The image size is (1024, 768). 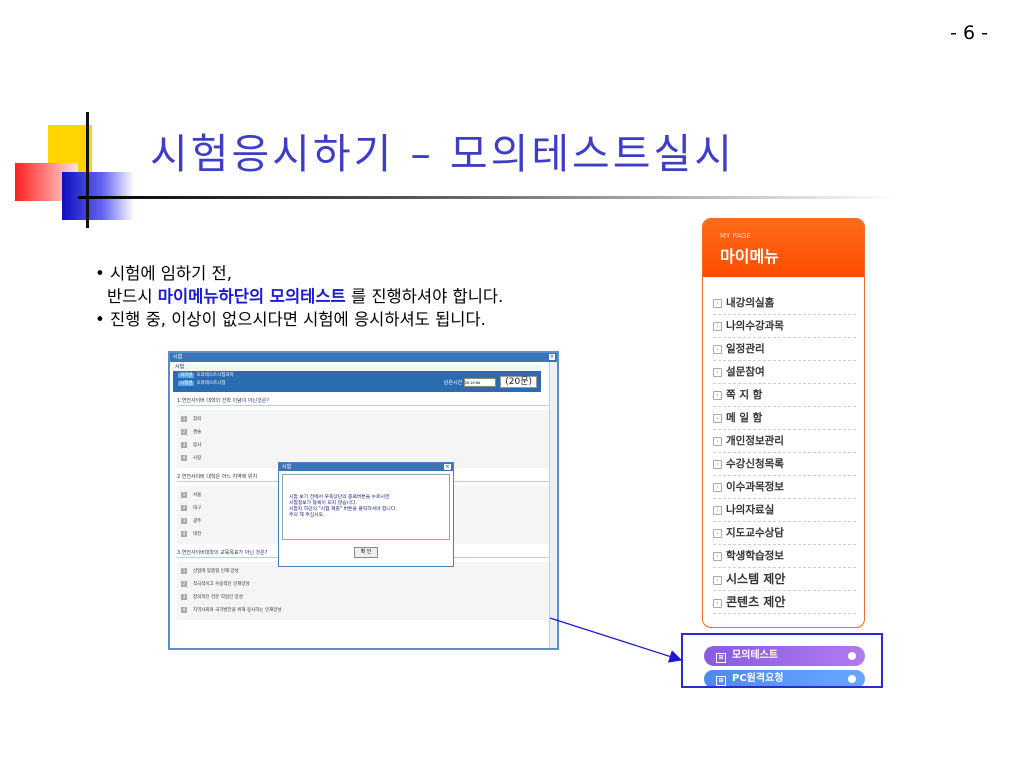 I want to click on my-menu-item: › 이수과목정보, so click(x=784, y=487).